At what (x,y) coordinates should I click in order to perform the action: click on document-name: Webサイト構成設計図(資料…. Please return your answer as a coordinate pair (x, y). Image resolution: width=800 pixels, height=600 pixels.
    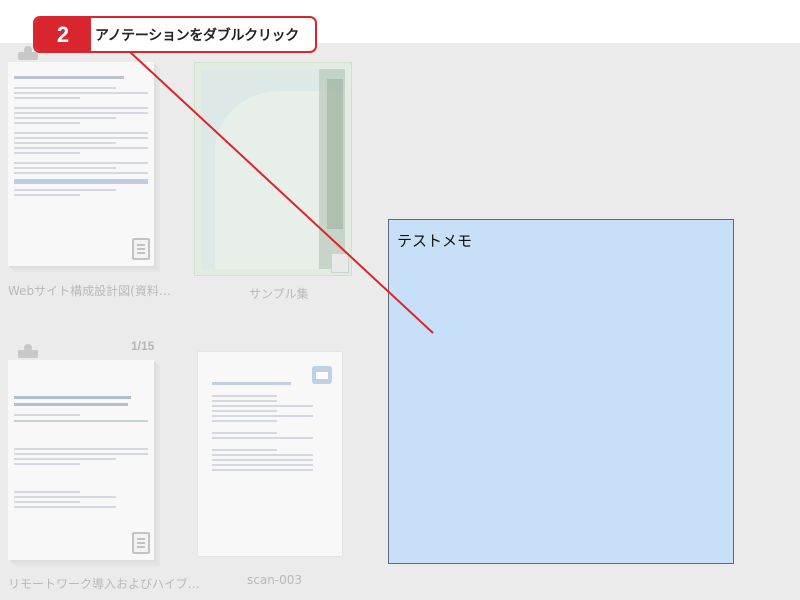
    Looking at the image, I should click on (89, 291).